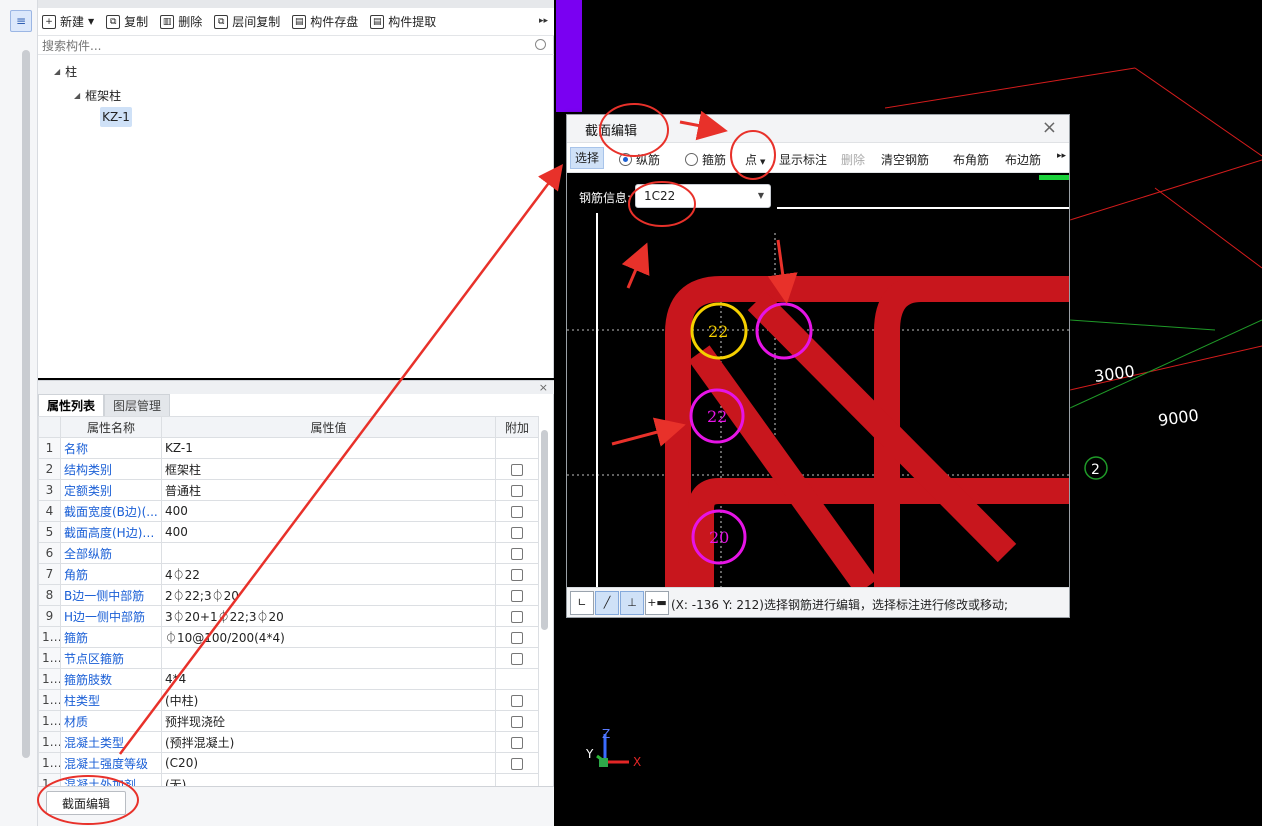 This screenshot has height=826, width=1262. I want to click on delete-button-disabled: 删除, so click(853, 159).